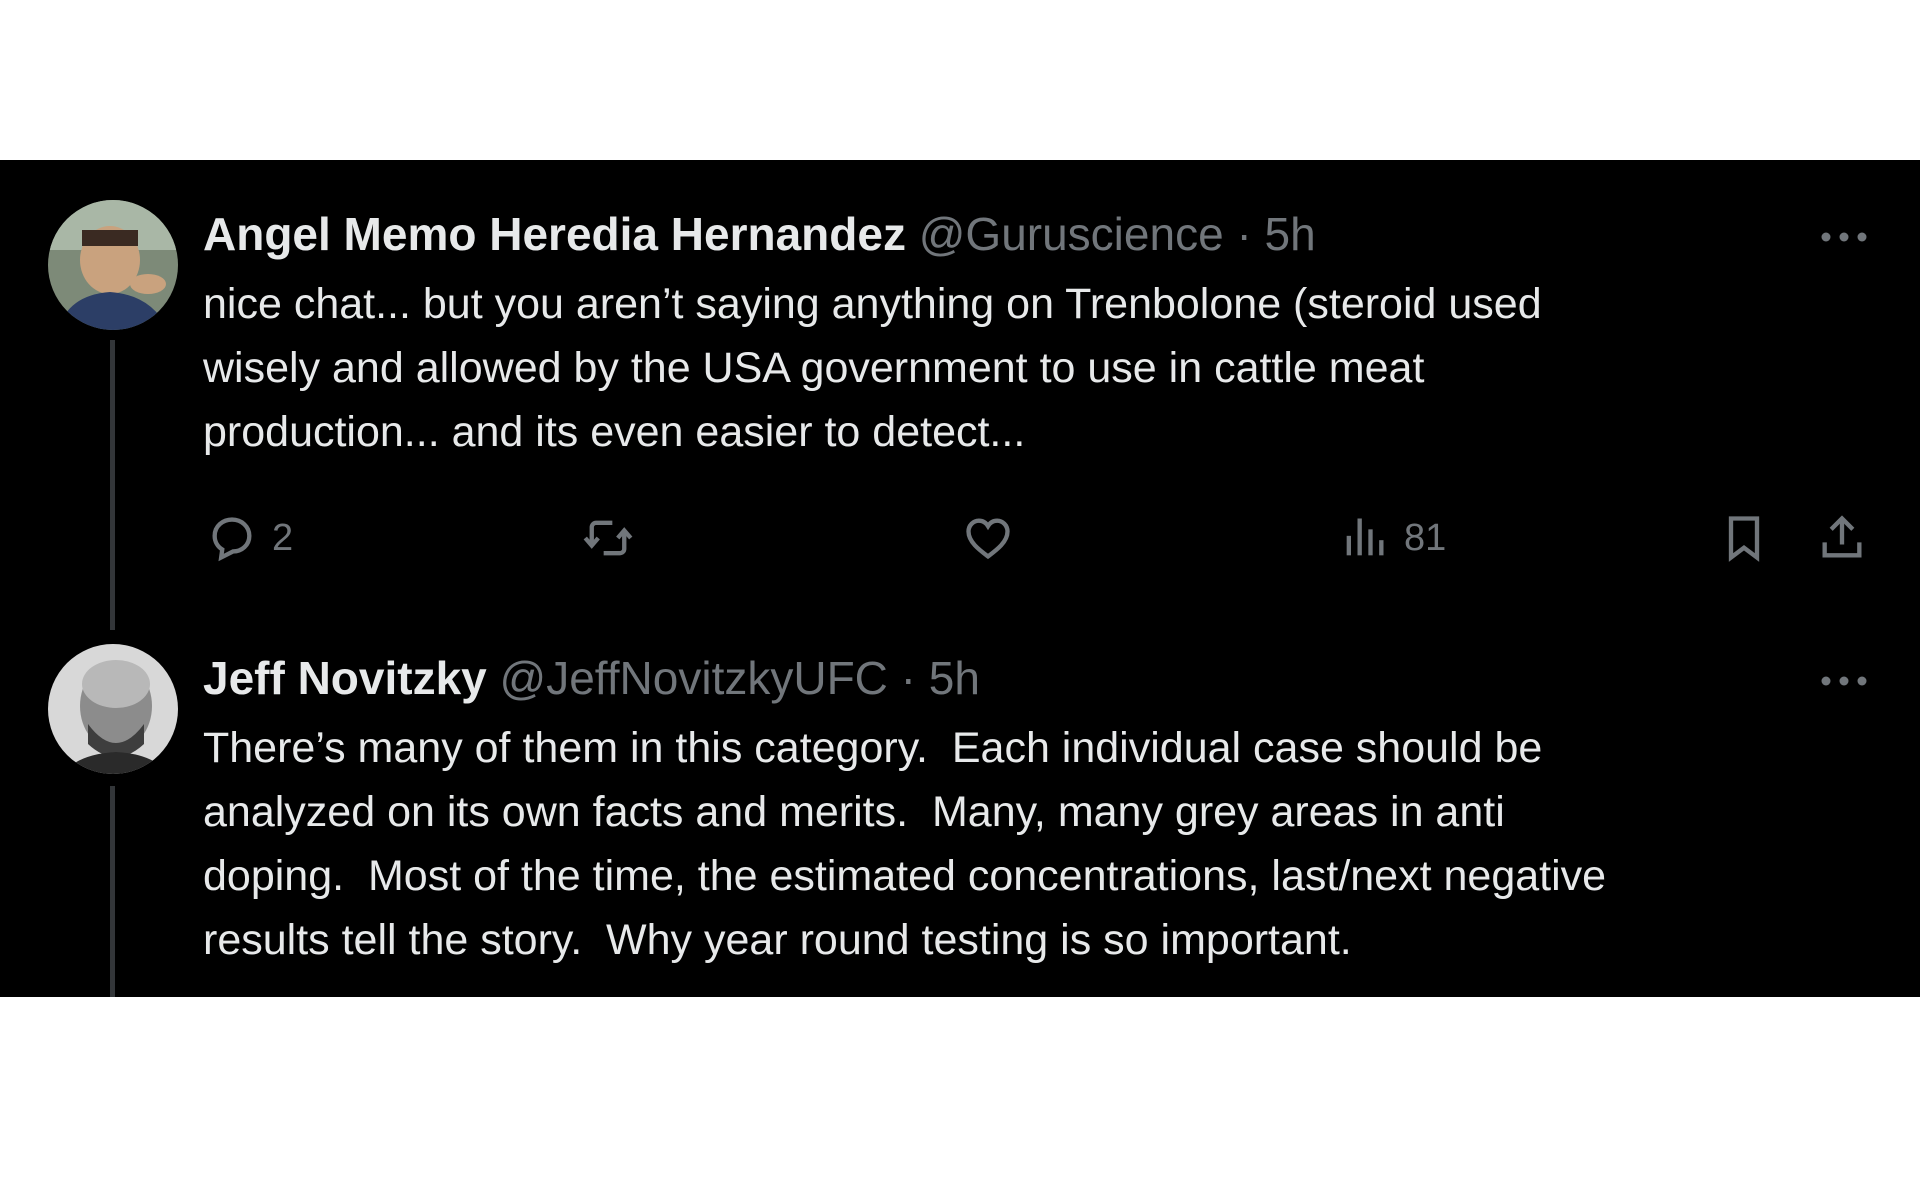 Image resolution: width=1920 pixels, height=1200 pixels. What do you see at coordinates (1425, 537) in the screenshot?
I see `views-count: 81` at bounding box center [1425, 537].